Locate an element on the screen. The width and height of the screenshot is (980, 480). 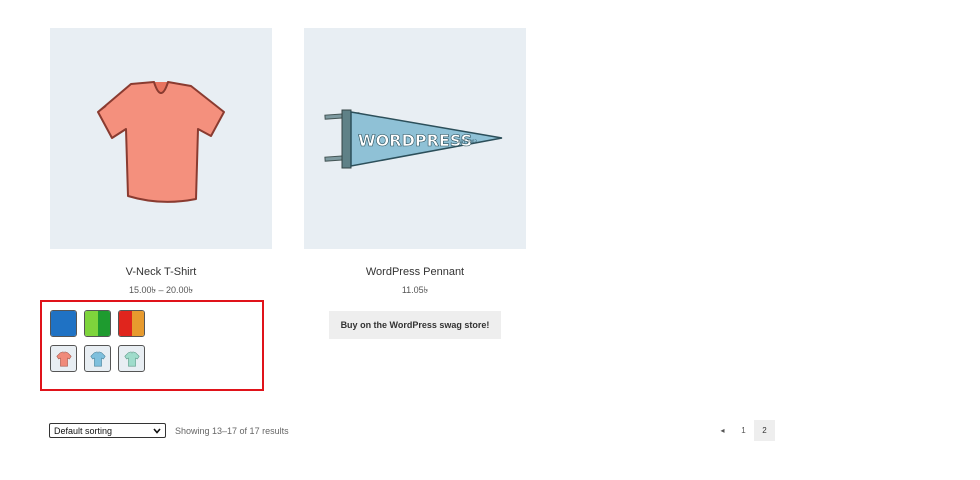
sort-select: Default sorting is located at coordinates (107, 430).